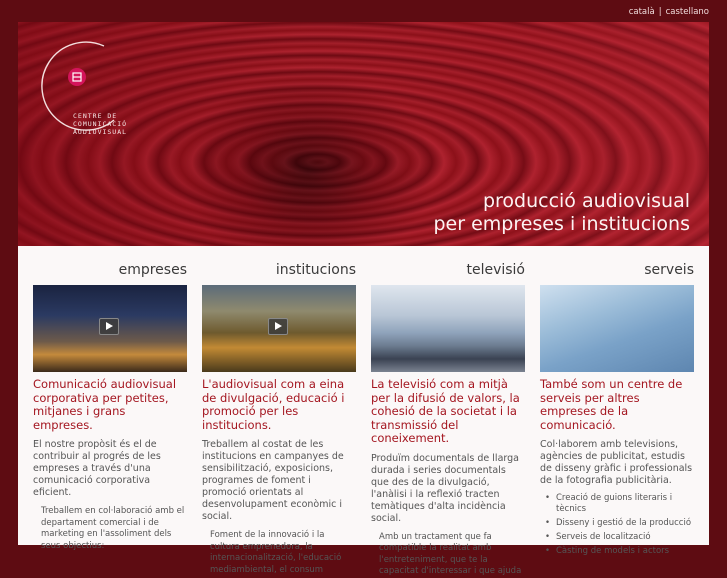 This screenshot has height=578, width=727. What do you see at coordinates (448, 328) in the screenshot?
I see `image-thumbnail-televisio` at bounding box center [448, 328].